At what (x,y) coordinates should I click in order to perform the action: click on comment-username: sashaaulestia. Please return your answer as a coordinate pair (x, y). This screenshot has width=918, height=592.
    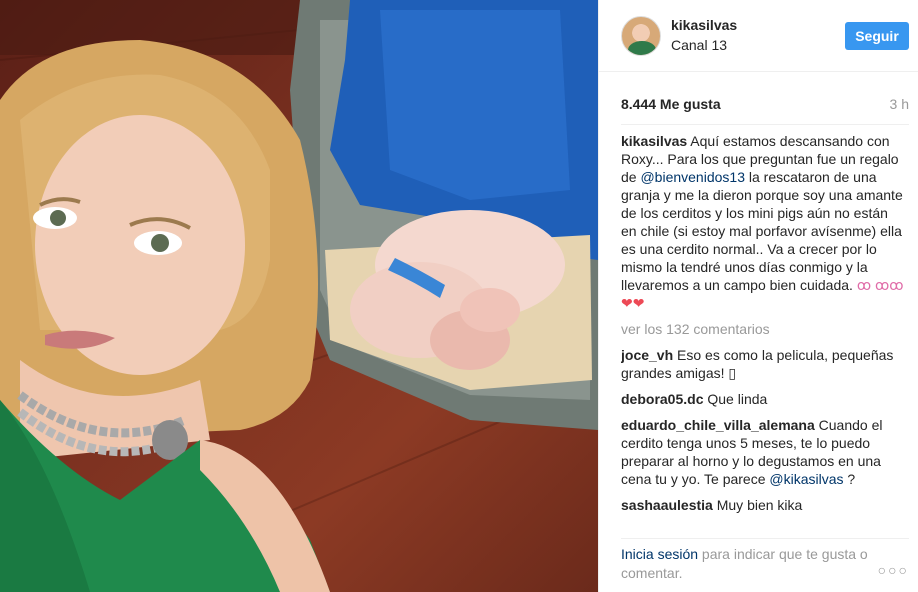
    Looking at the image, I should click on (667, 505).